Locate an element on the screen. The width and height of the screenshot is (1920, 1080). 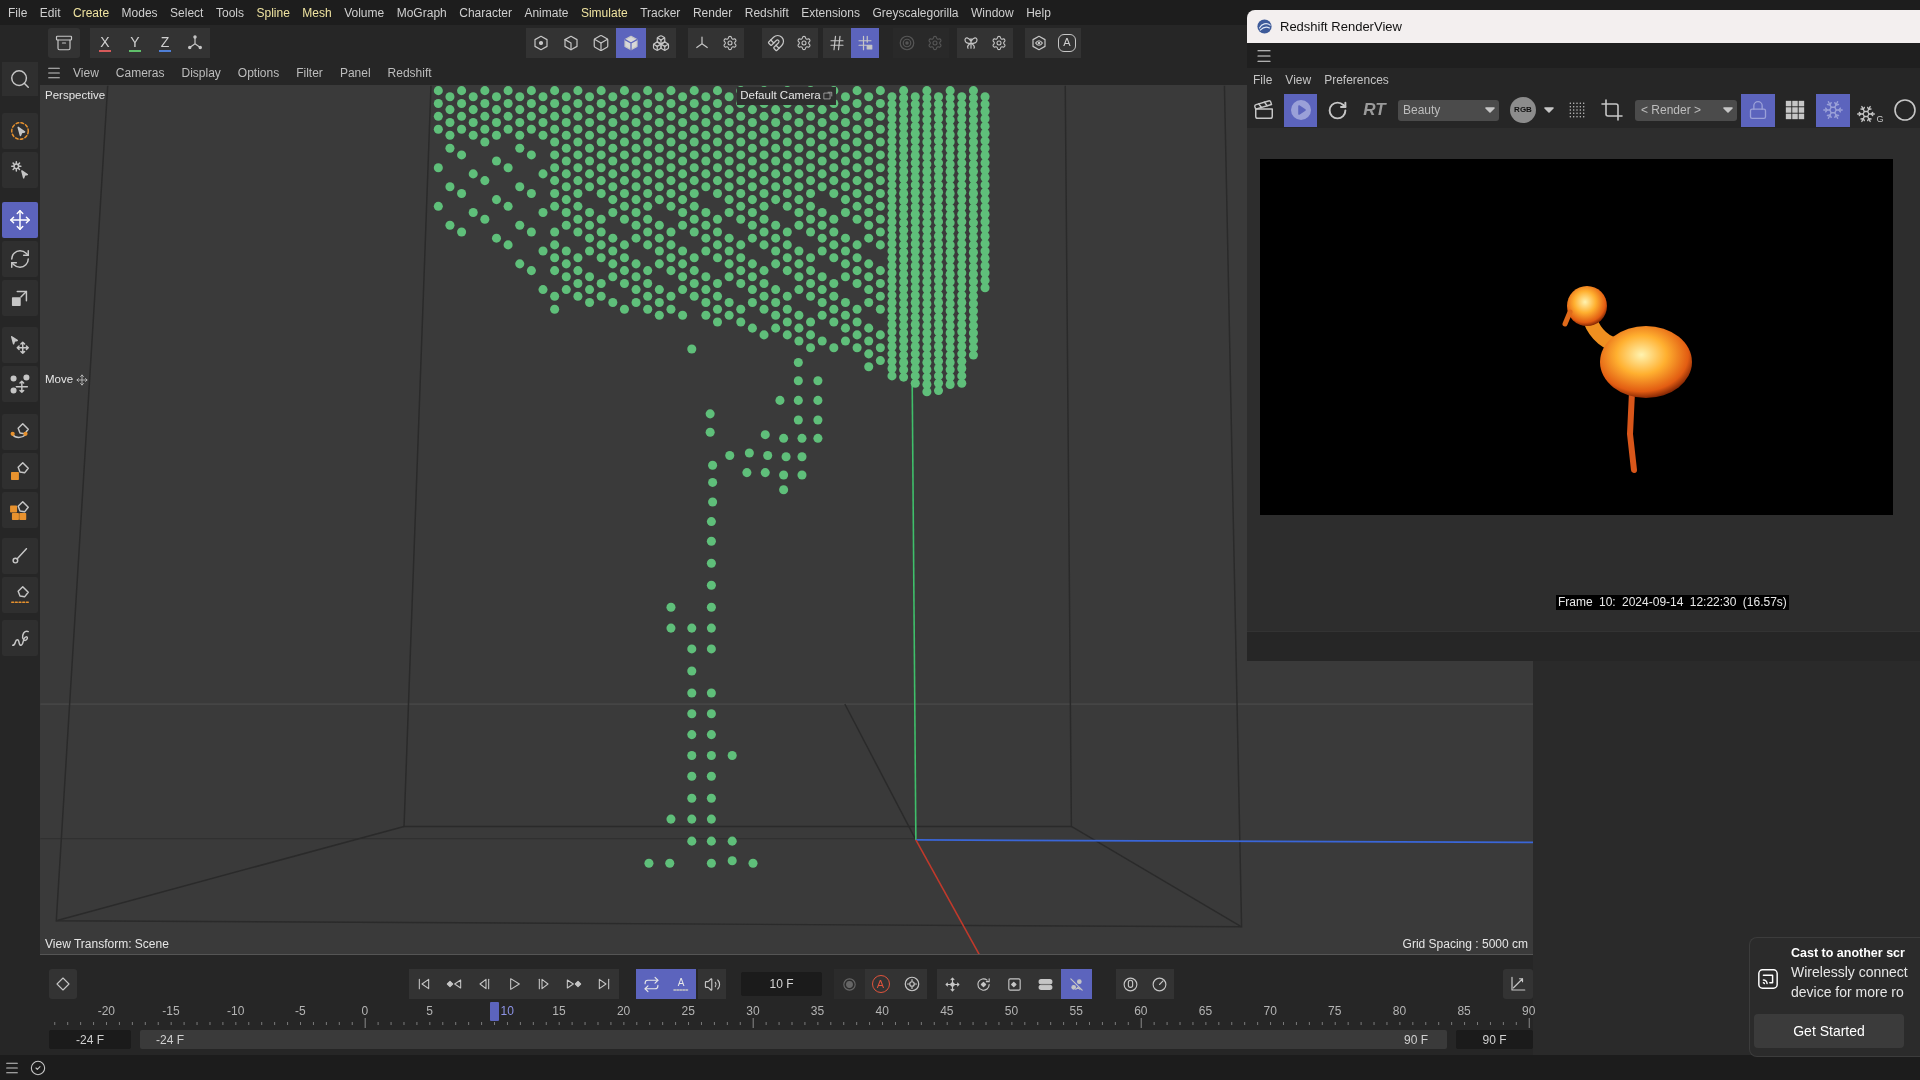
gear-circle-icon is located at coordinates (911, 984).